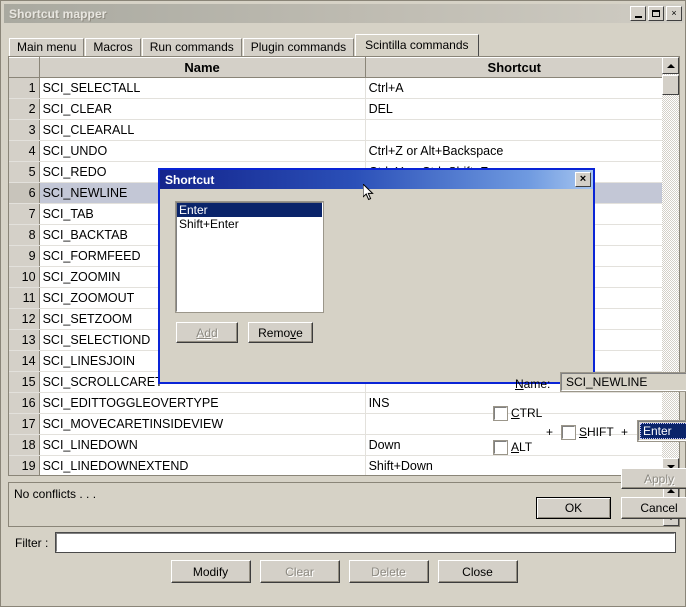 This screenshot has height=607, width=686. Describe the element at coordinates (202, 424) in the screenshot. I see `row-command-name: SCI_MOVECARETINSIDEVIEW` at that location.